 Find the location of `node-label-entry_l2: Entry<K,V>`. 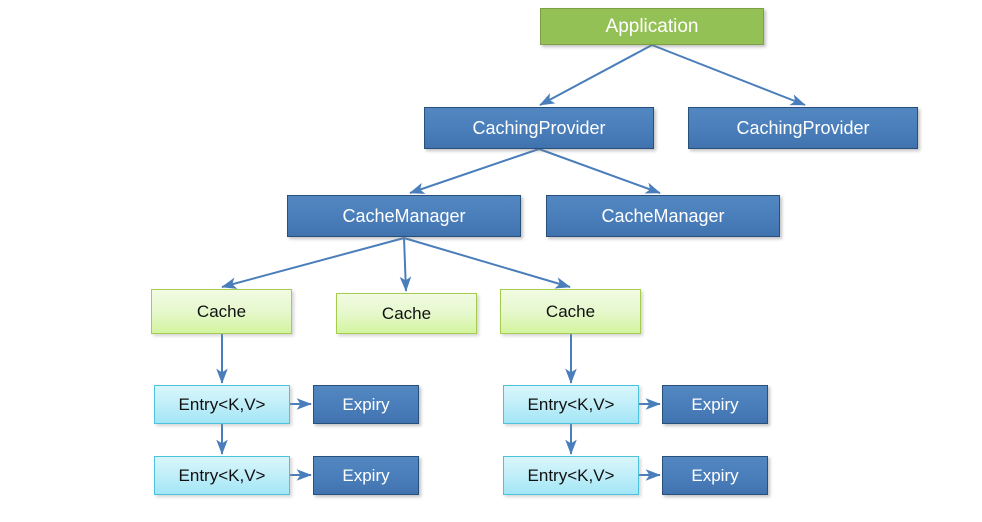

node-label-entry_l2: Entry<K,V> is located at coordinates (222, 475).